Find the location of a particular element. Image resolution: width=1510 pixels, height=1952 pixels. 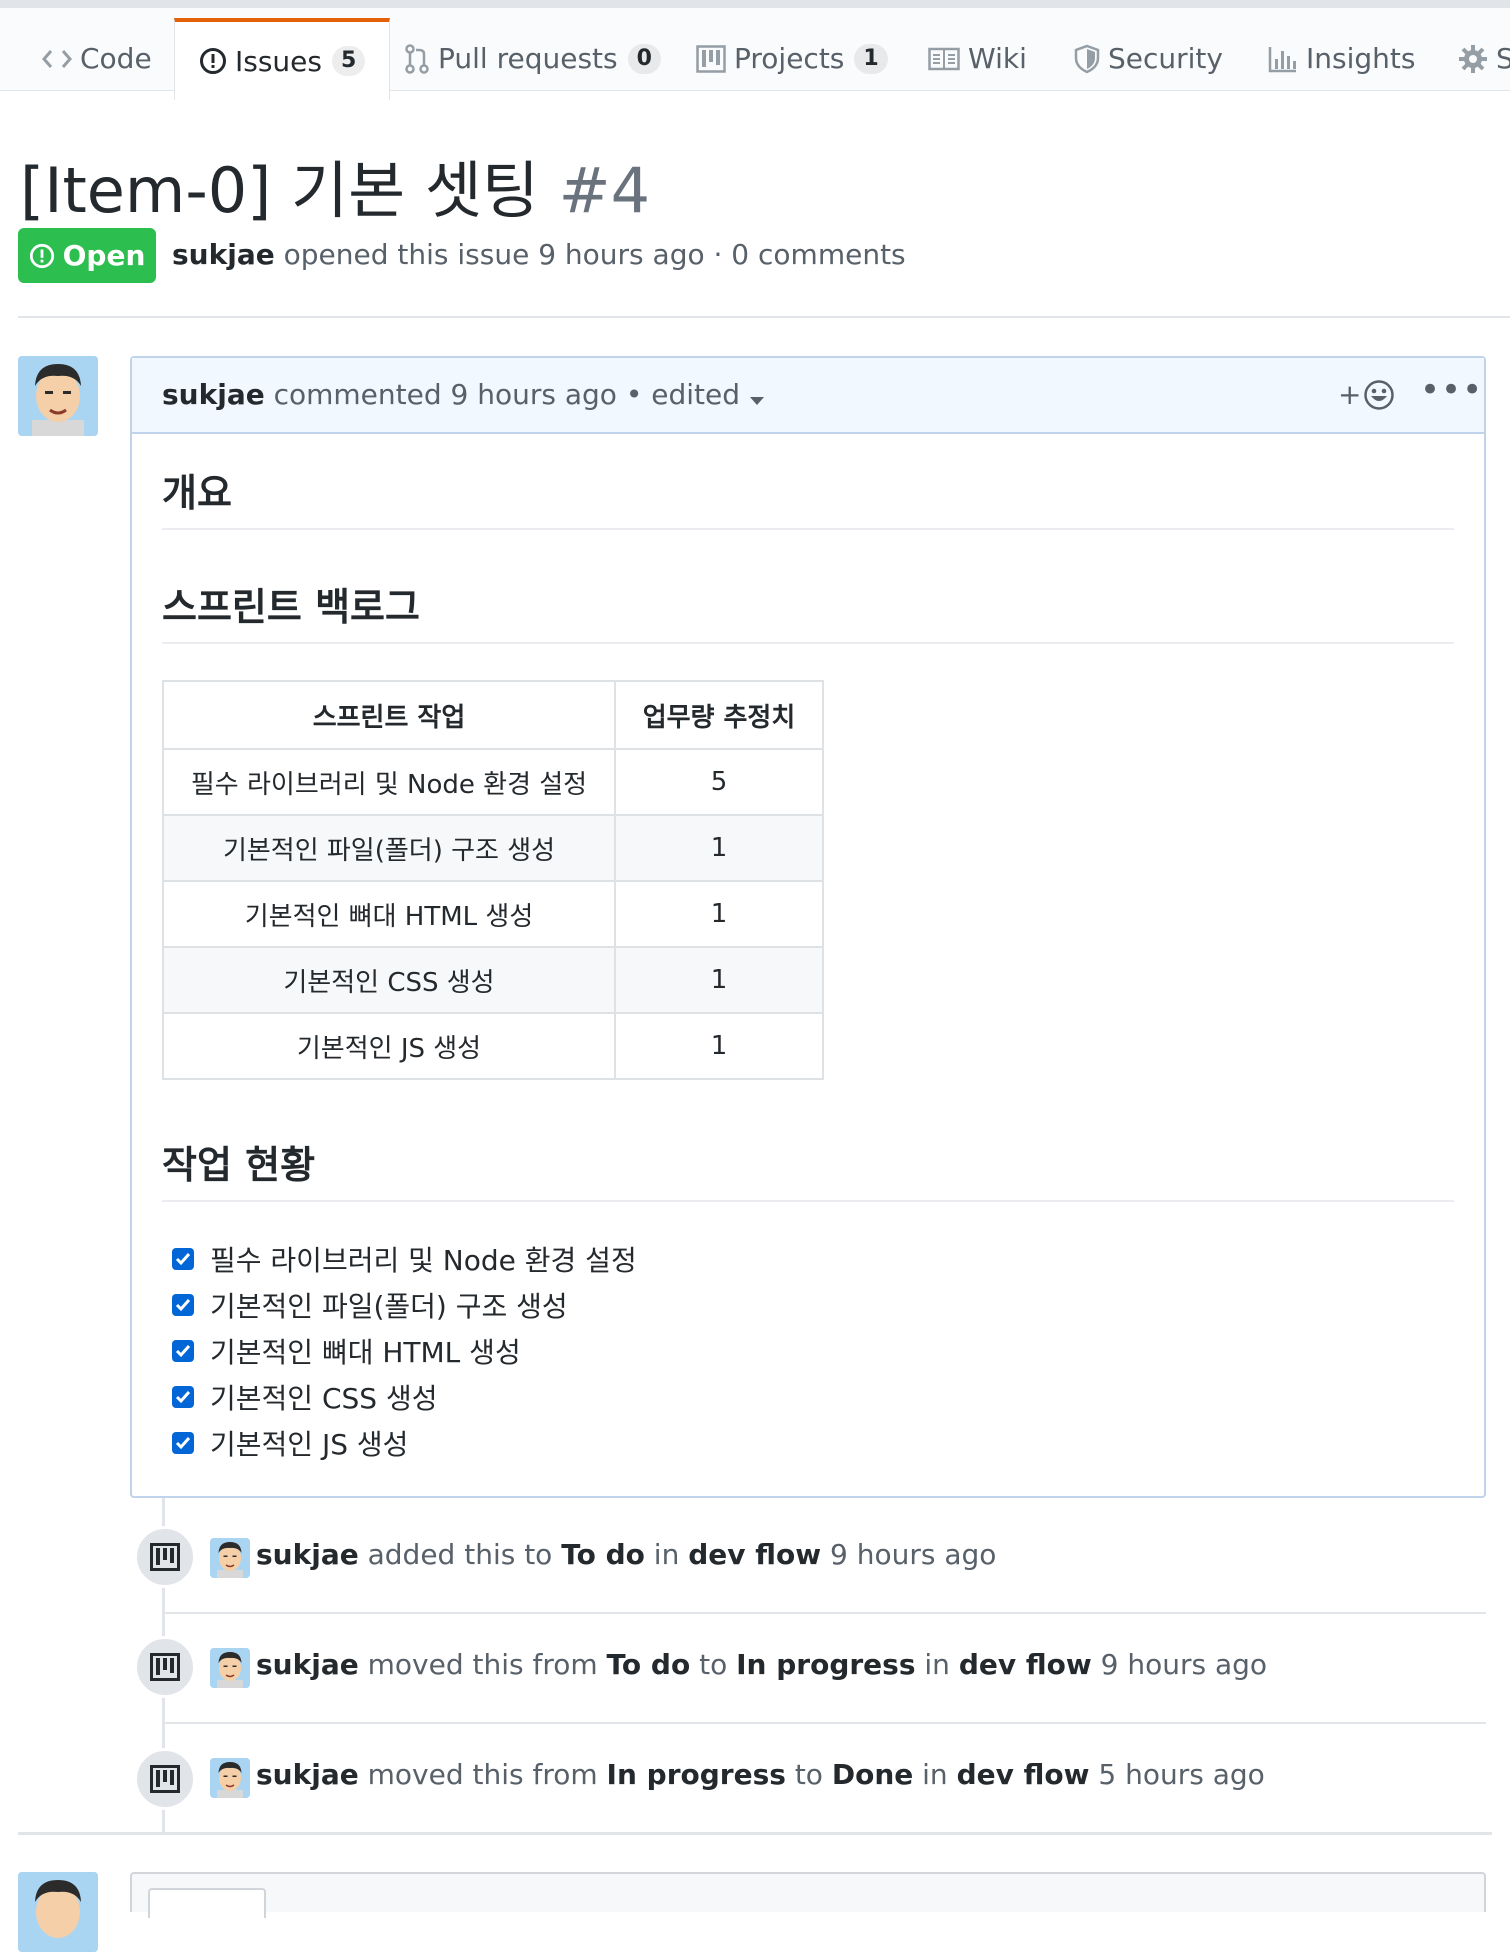

timeline-separator is located at coordinates (825, 1613).